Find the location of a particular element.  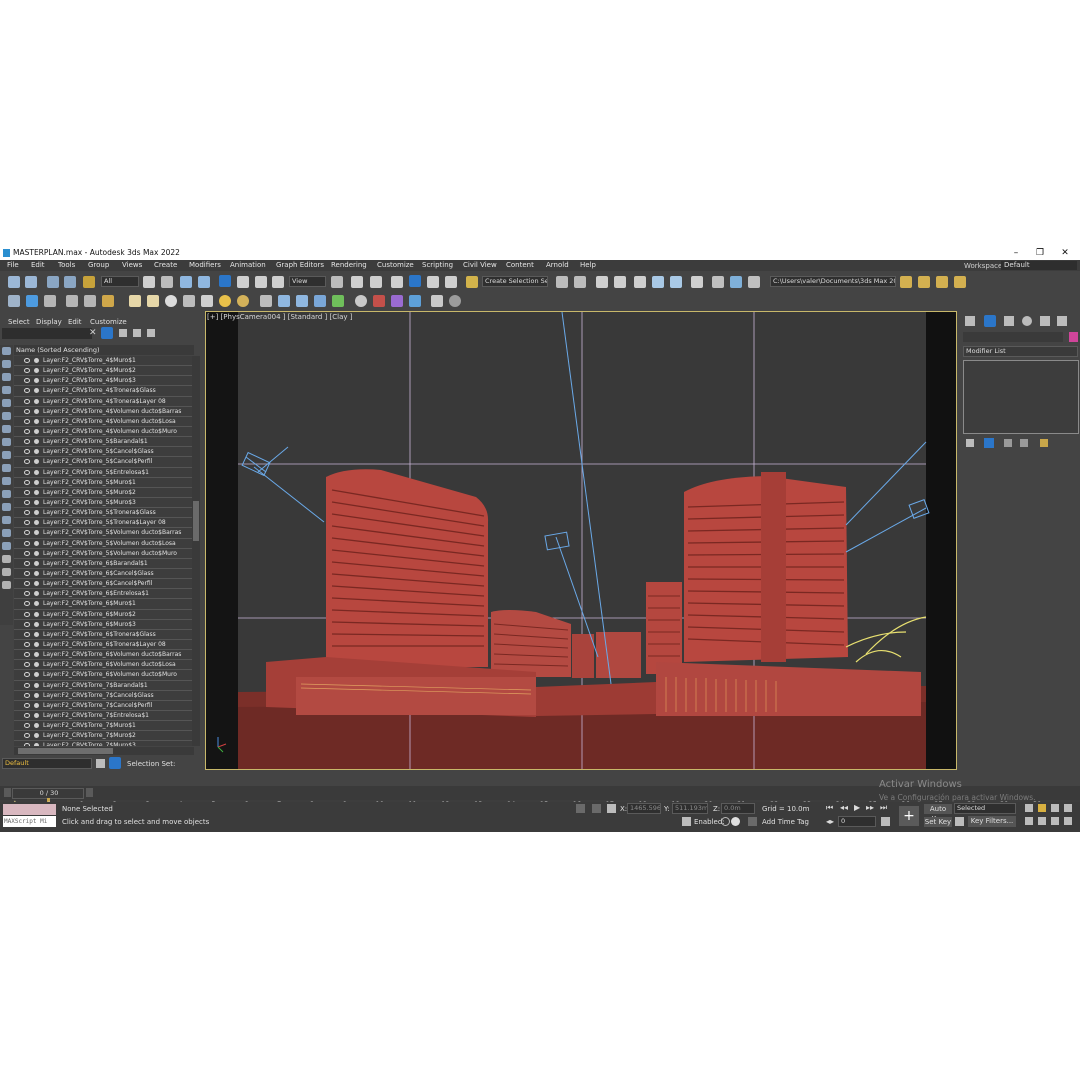

add-time-tag: Add Time Tag is located at coordinates (785, 822).